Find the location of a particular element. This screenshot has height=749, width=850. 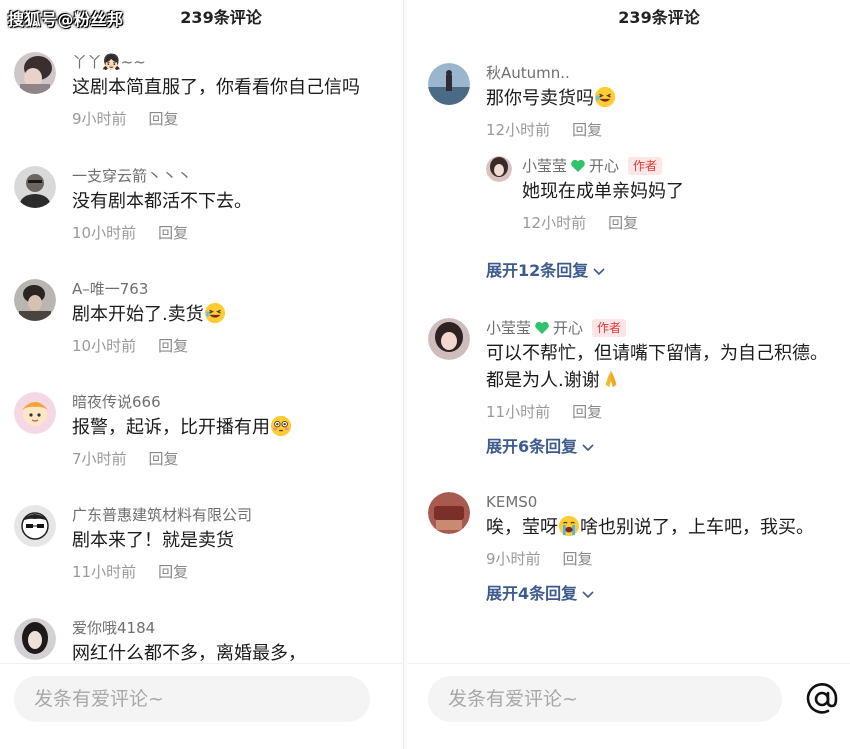

comment-username: KEMS0 is located at coordinates (664, 502).